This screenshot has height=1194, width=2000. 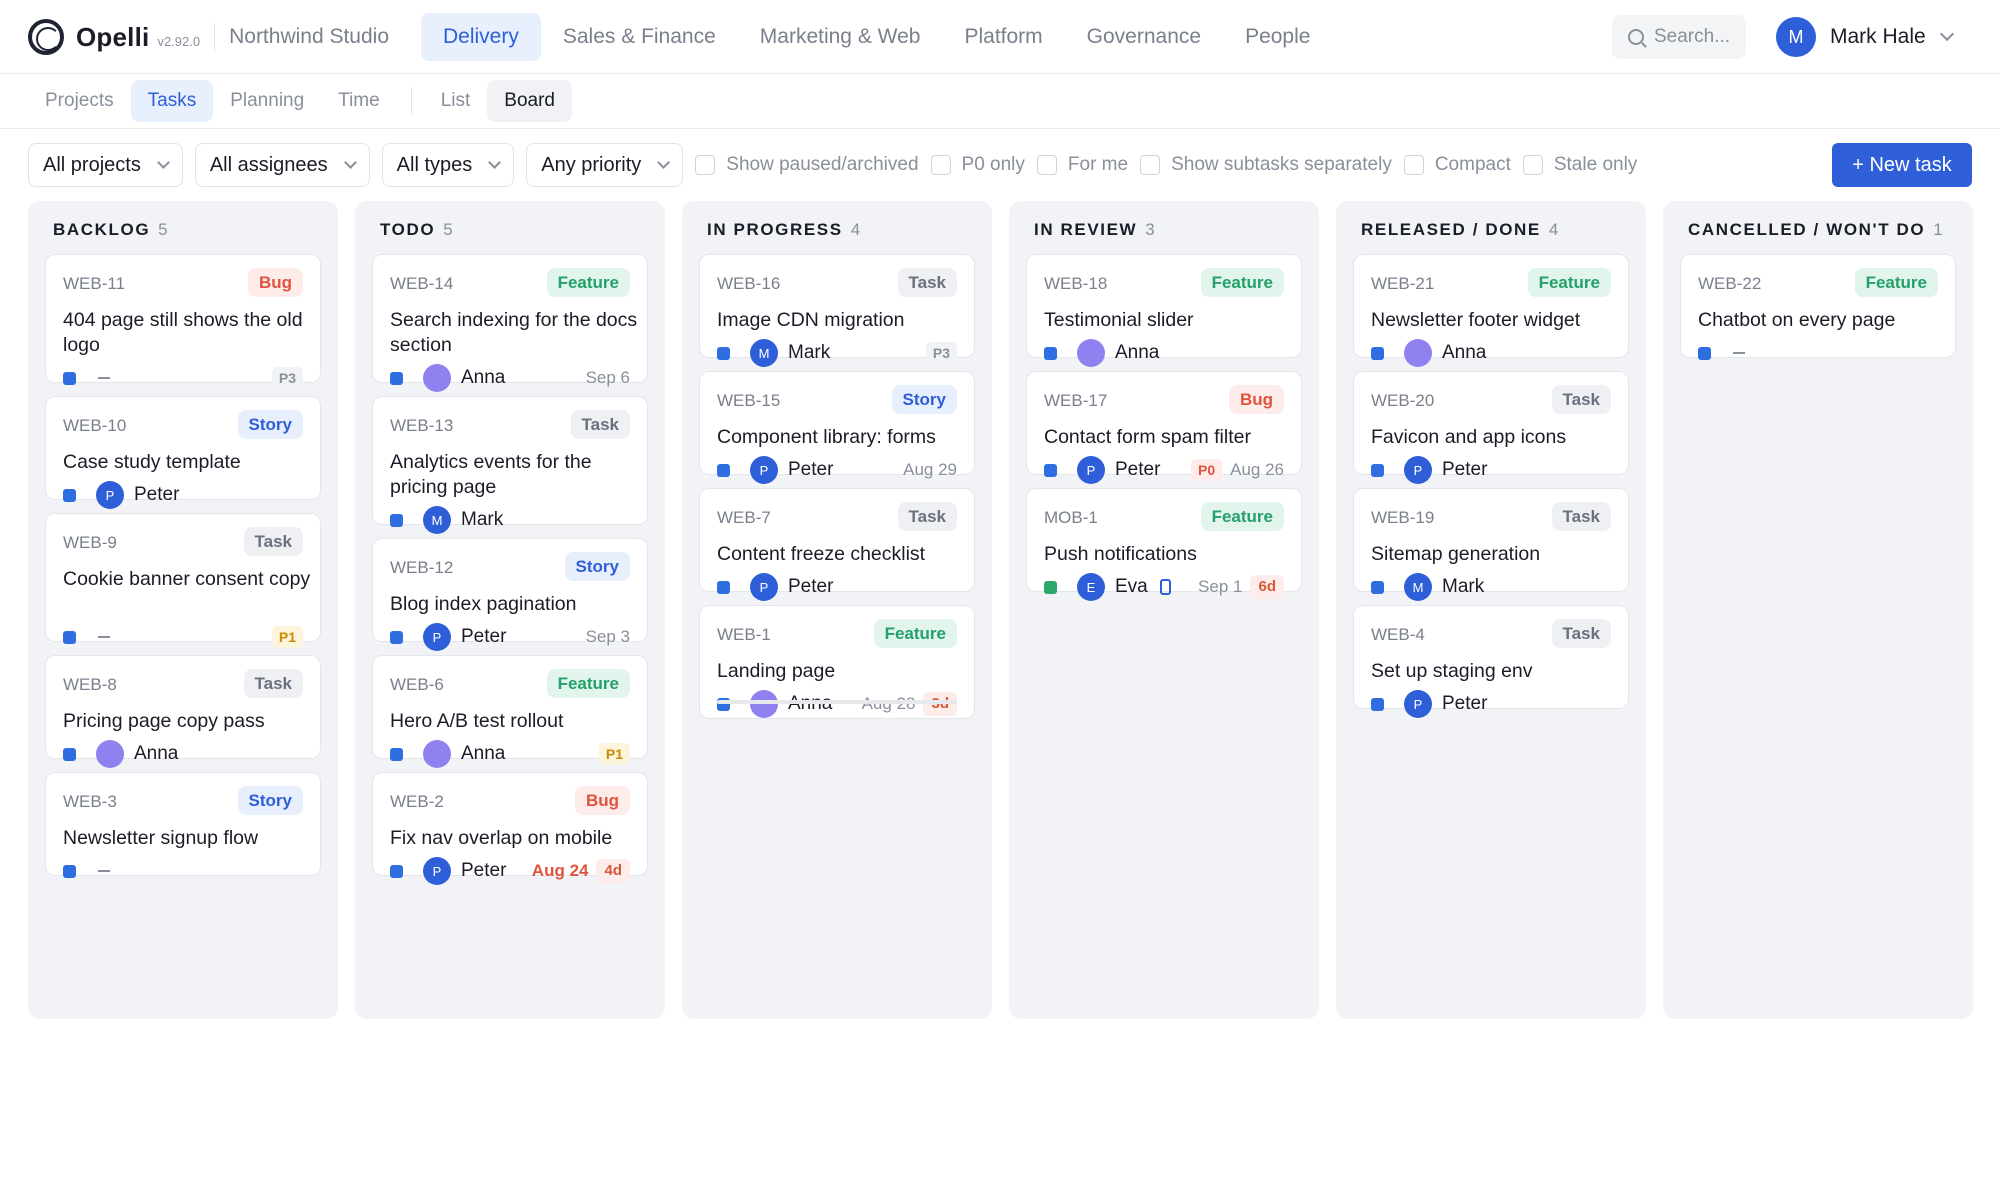 I want to click on column-title-text: RELEASED / DONE, so click(x=1451, y=229).